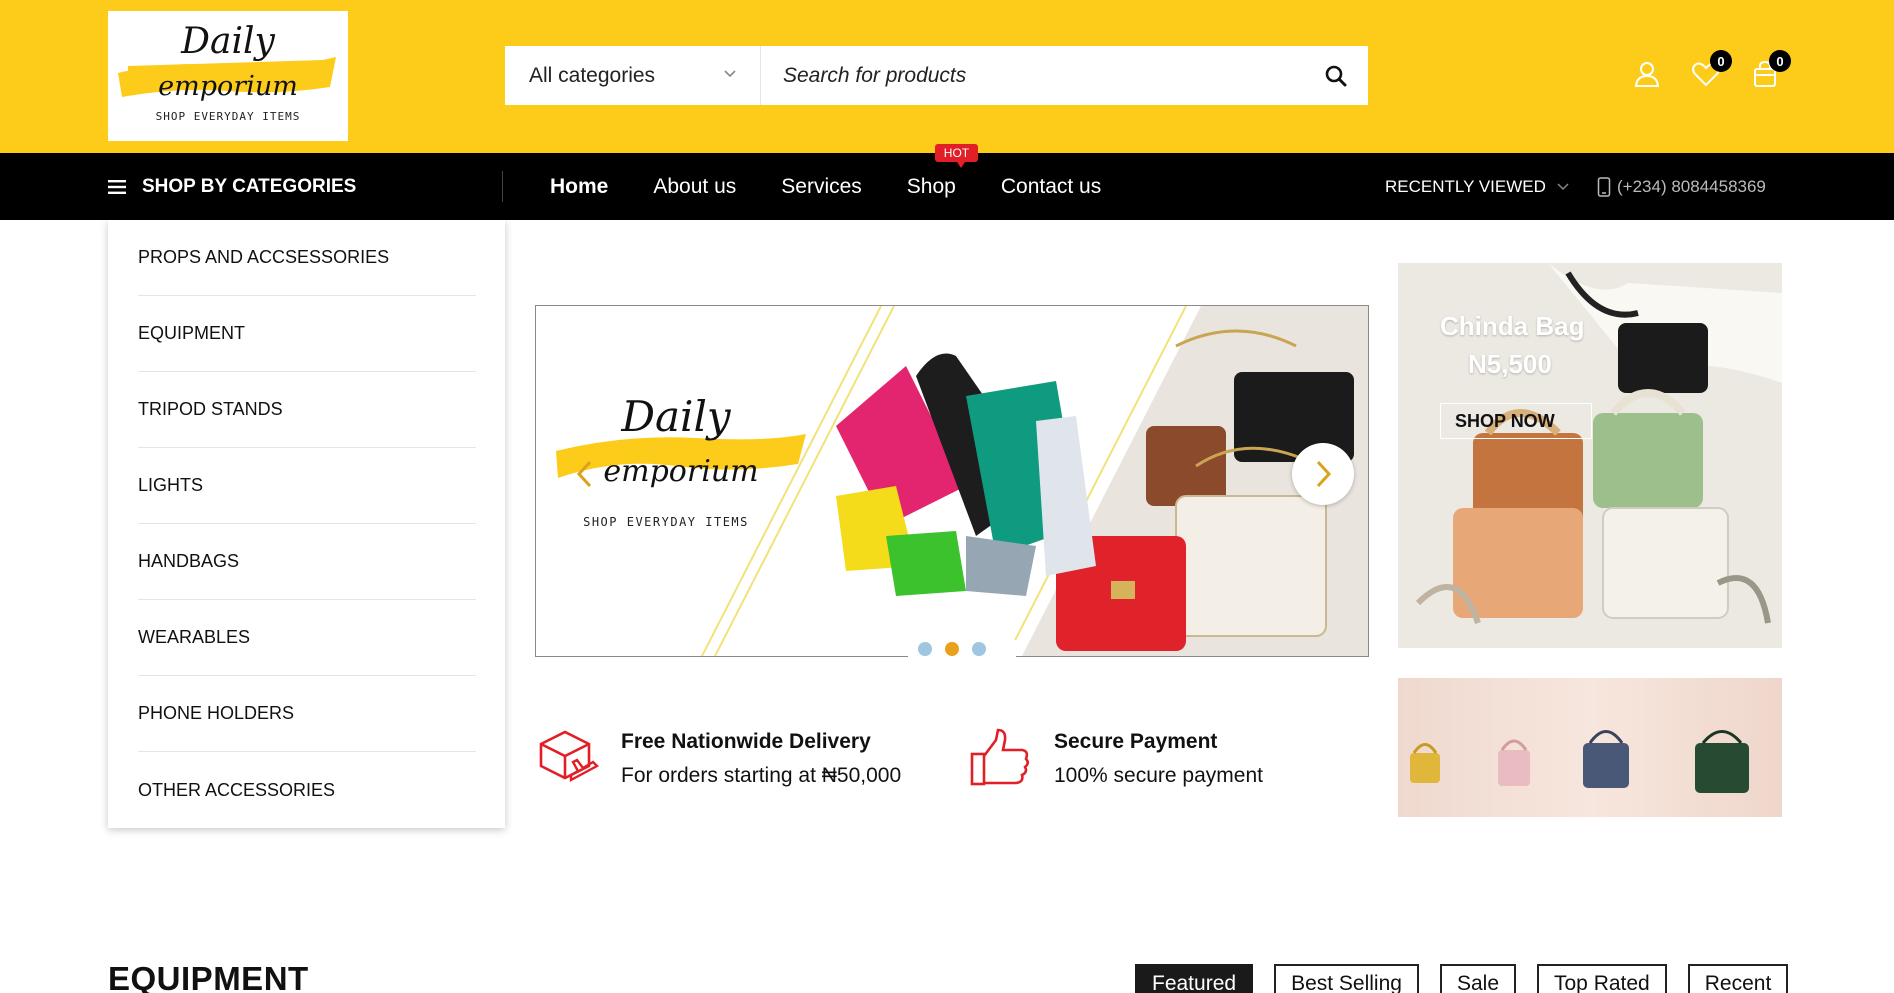 This screenshot has width=1894, height=993. Describe the element at coordinates (1346, 978) in the screenshot. I see `tab-best-selling: Best Selling` at that location.